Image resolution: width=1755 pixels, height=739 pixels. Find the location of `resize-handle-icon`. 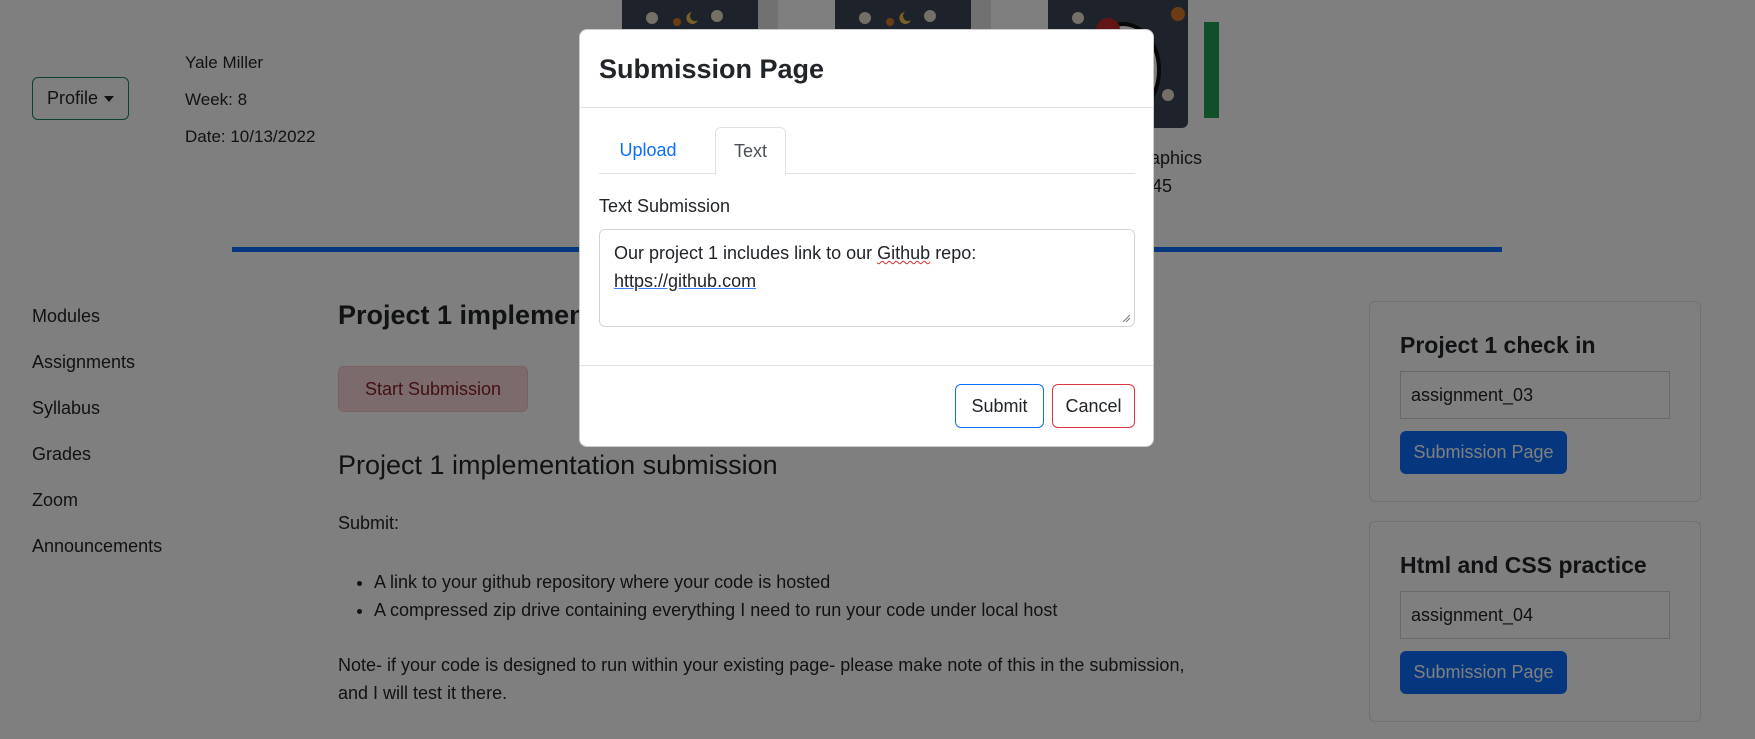

resize-handle-icon is located at coordinates (1126, 318).